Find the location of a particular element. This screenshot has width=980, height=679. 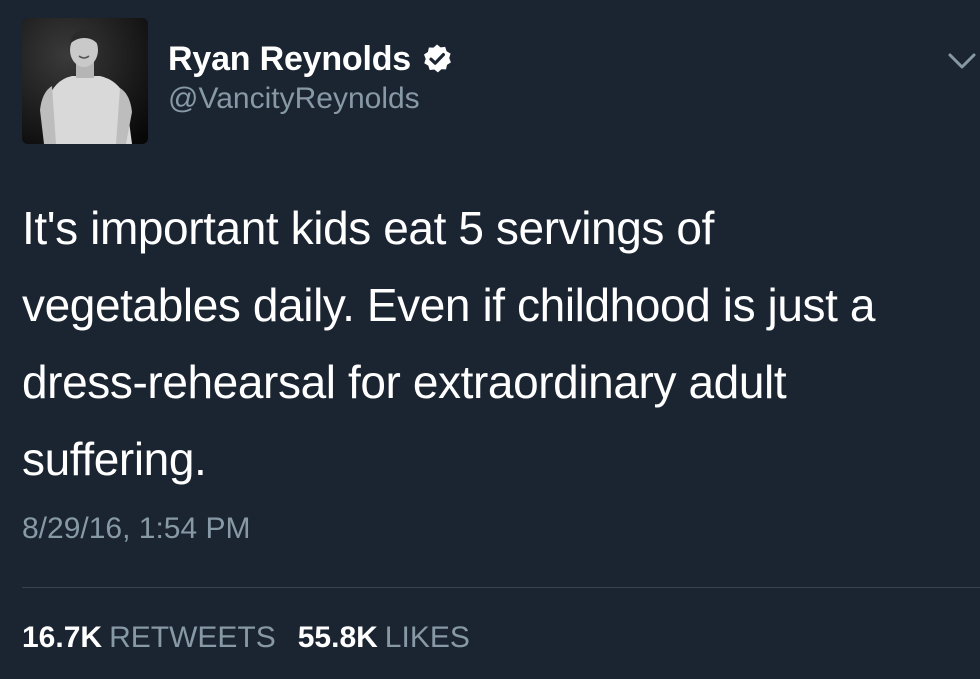

verified-badge-icon is located at coordinates (437, 59).